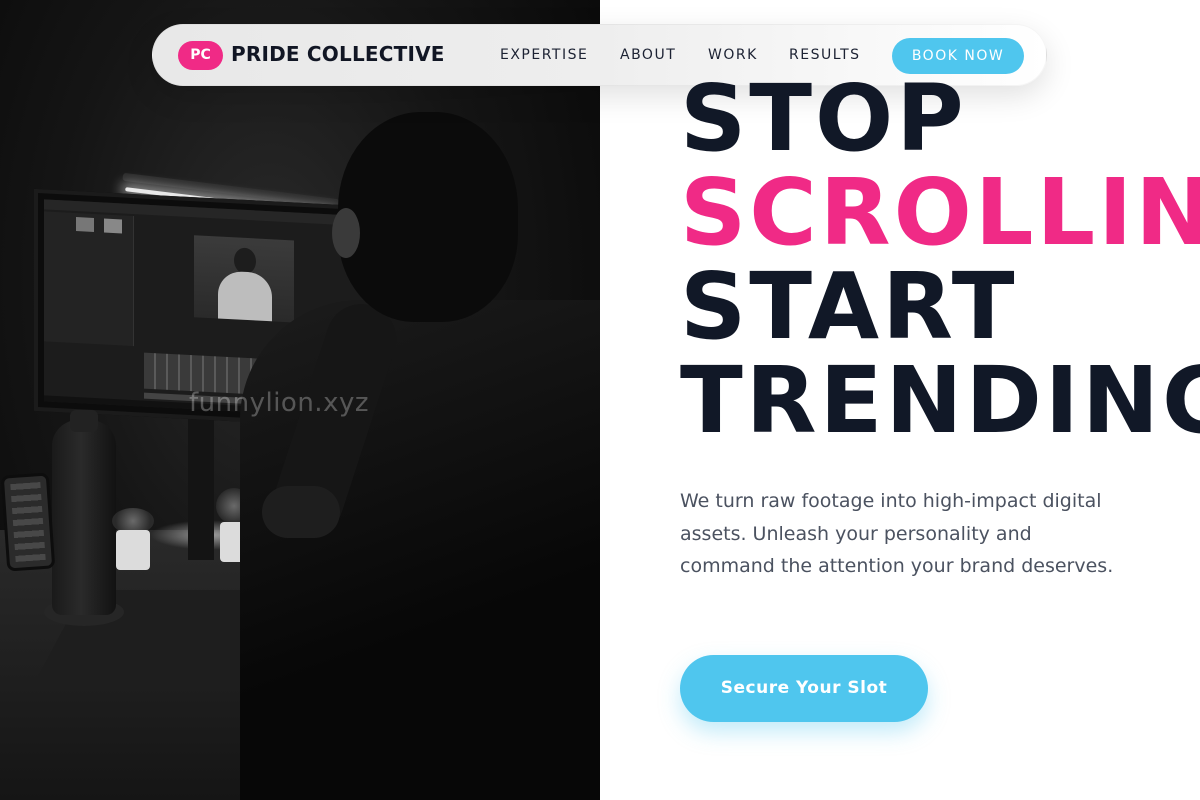 The image size is (1200, 800). What do you see at coordinates (201, 485) in the screenshot?
I see `monitor-stand` at bounding box center [201, 485].